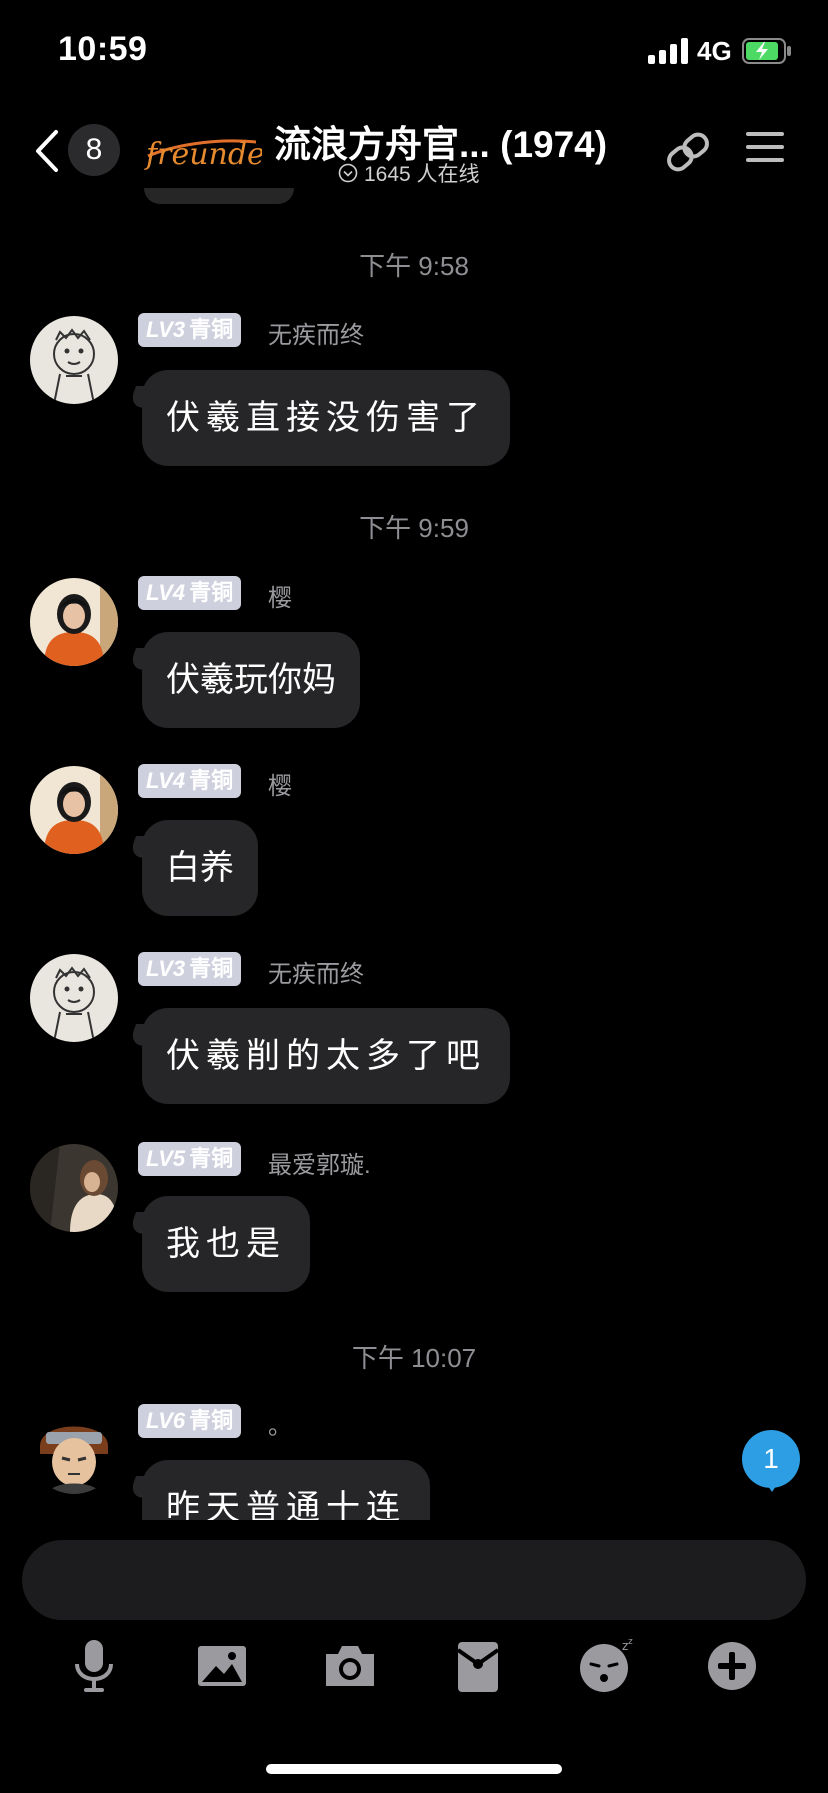 The width and height of the screenshot is (828, 1793). What do you see at coordinates (348, 173) in the screenshot?
I see `chevron-down-circle-icon` at bounding box center [348, 173].